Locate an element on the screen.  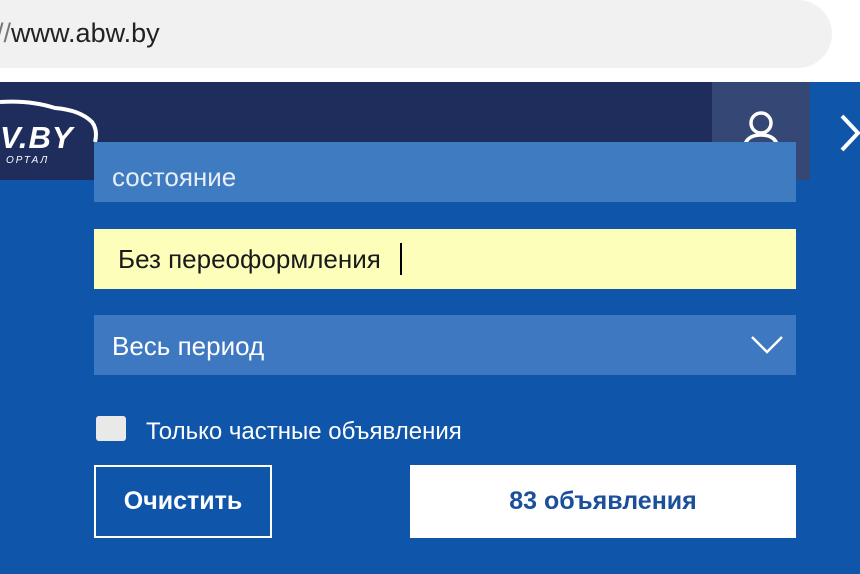
url-text: os://www.abw.by is located at coordinates (80, 33).